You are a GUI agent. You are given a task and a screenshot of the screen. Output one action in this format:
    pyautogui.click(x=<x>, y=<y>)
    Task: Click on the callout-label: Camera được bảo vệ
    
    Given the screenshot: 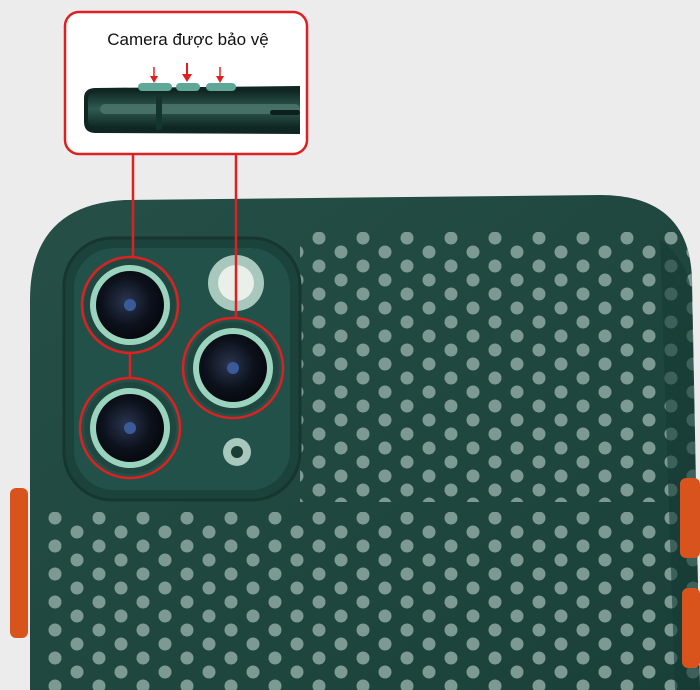 What is the action you would take?
    pyautogui.click(x=188, y=39)
    